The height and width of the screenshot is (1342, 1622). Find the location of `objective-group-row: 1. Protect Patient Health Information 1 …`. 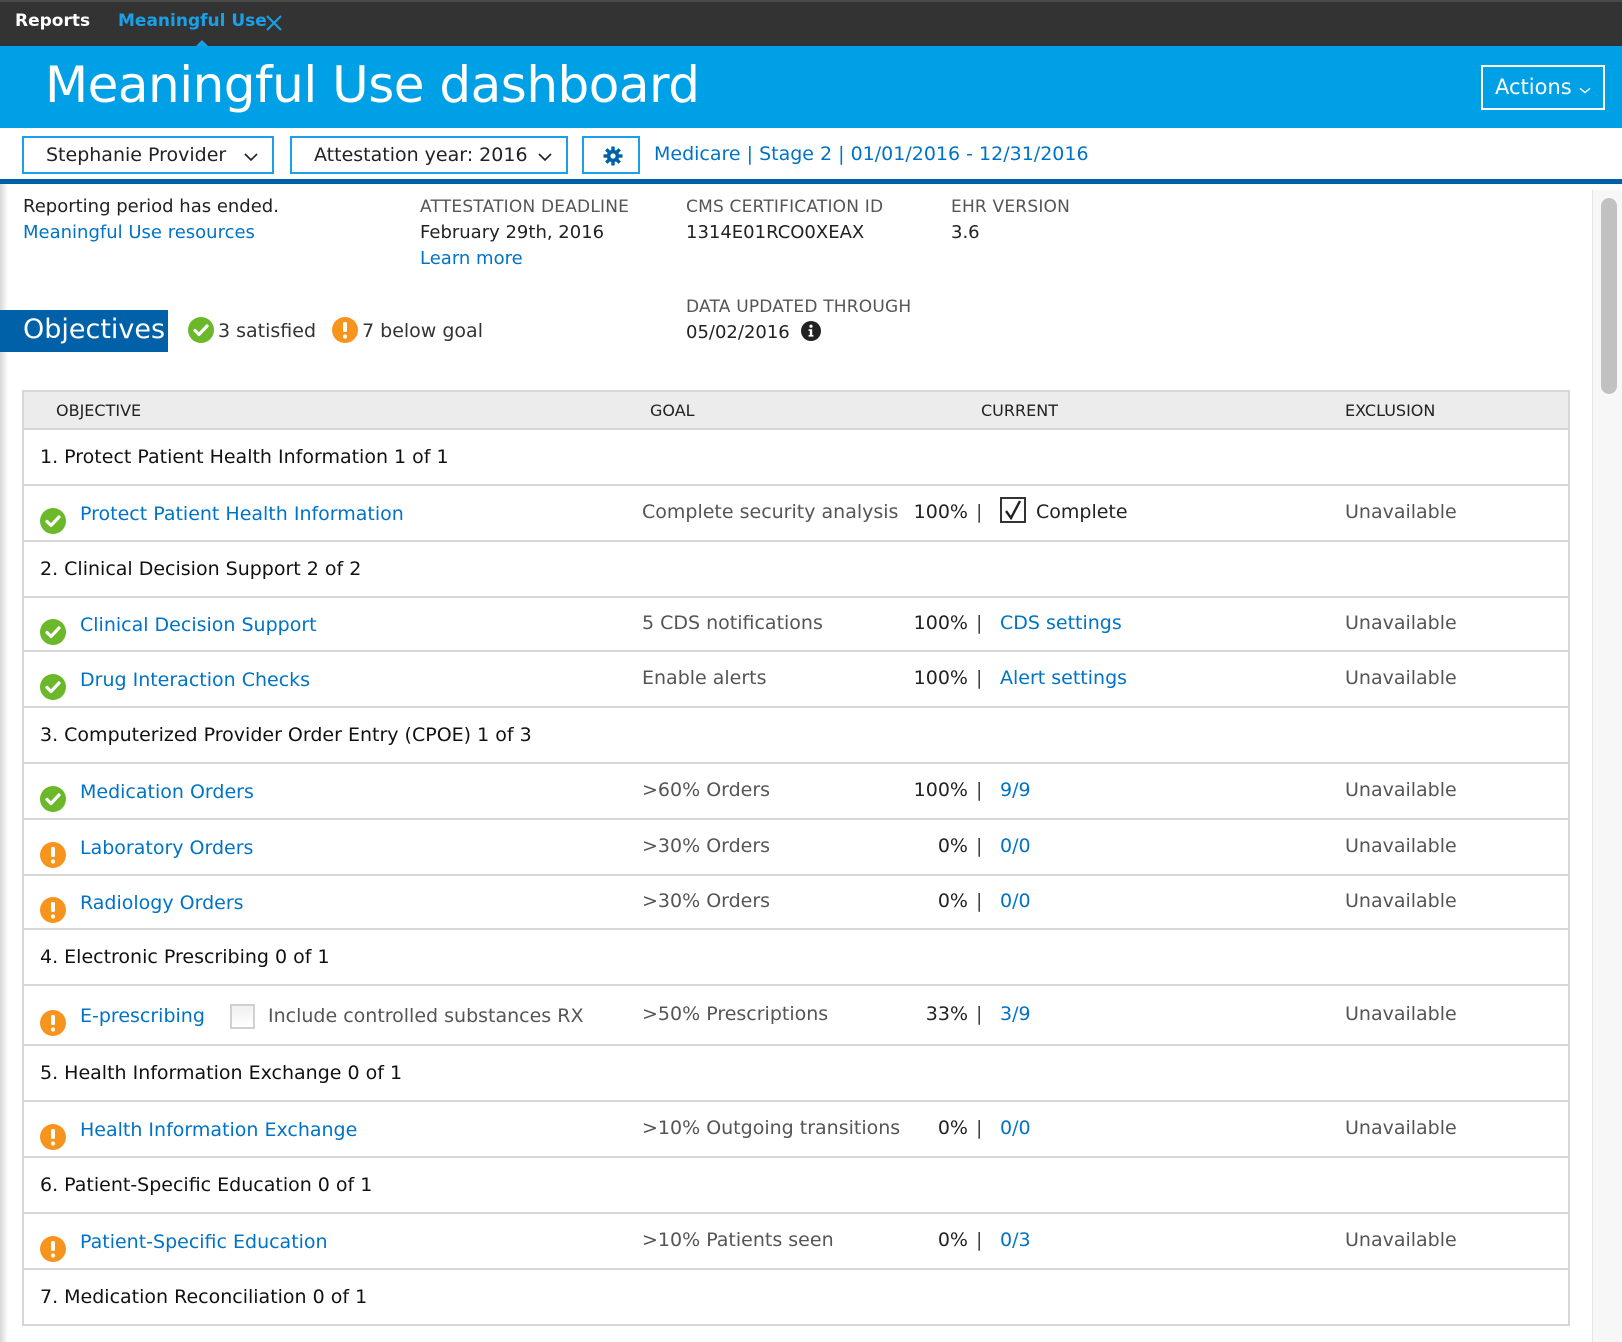

objective-group-row: 1. Protect Patient Health Information 1 … is located at coordinates (796, 458).